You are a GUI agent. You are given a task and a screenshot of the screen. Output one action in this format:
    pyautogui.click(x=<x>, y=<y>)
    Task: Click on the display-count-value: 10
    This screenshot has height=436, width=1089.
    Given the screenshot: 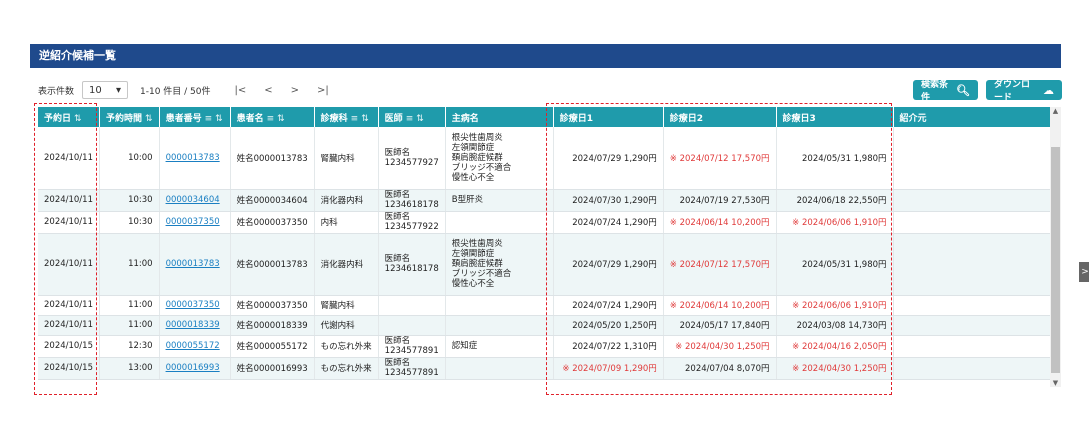 What is the action you would take?
    pyautogui.click(x=95, y=90)
    